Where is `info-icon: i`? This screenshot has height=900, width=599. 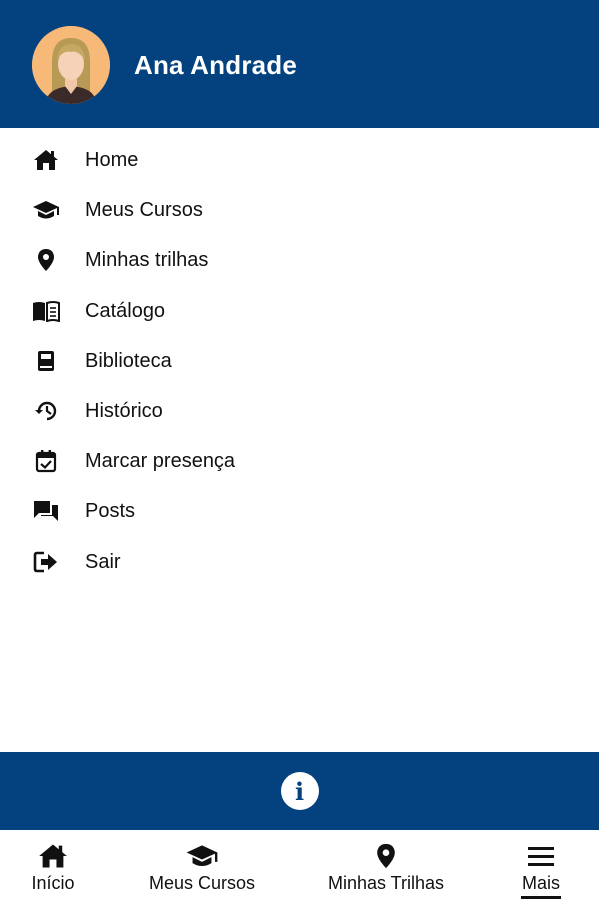
info-icon: i is located at coordinates (299, 791).